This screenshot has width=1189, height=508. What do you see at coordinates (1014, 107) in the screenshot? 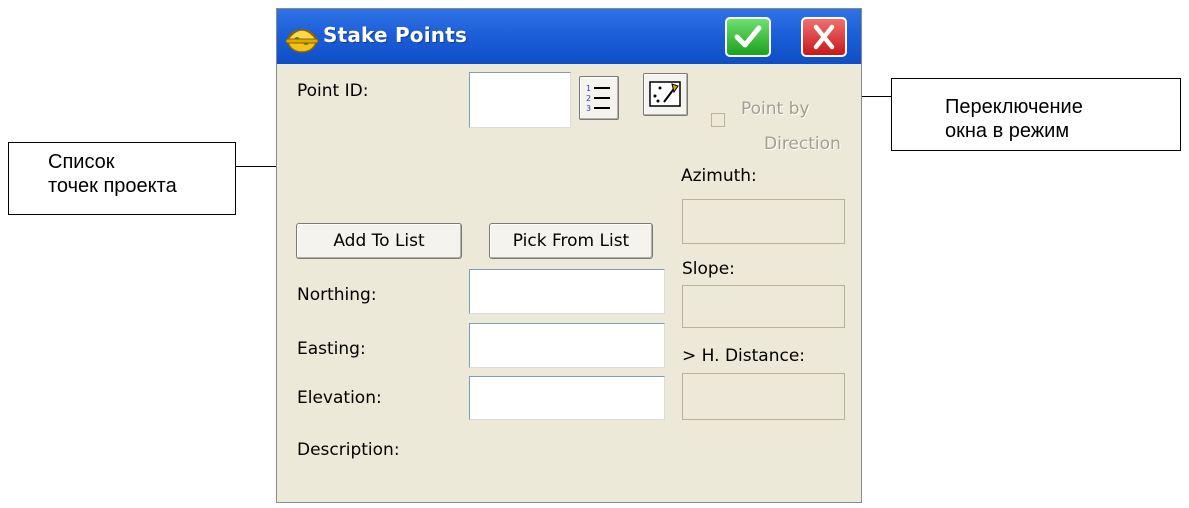
I see `callout-right-line1: Переключение` at bounding box center [1014, 107].